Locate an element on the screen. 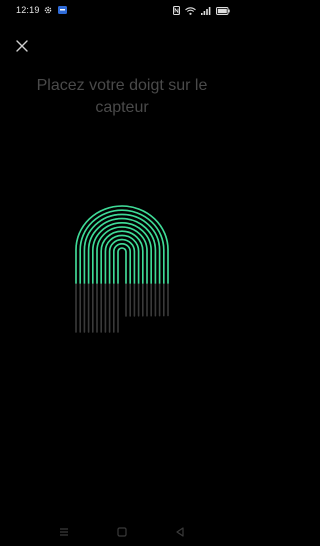 The height and width of the screenshot is (546, 320). home-icon is located at coordinates (122, 532).